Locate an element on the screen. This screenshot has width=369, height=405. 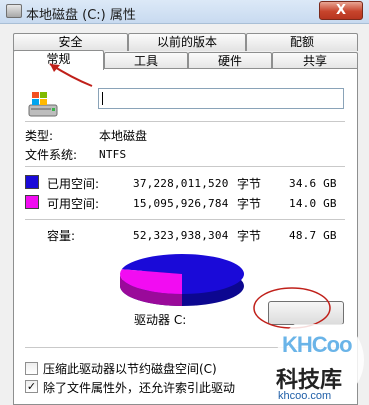
drive-icon is located at coordinates (14, 11).